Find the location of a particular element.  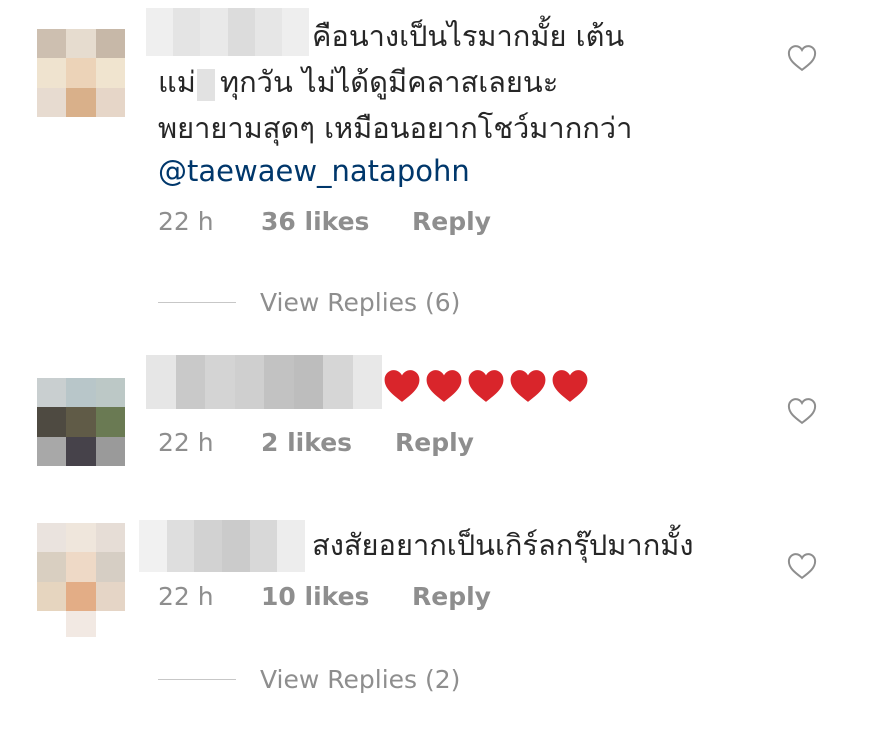

comment-meta: 22 h 2 likes Reply is located at coordinates (316, 442).